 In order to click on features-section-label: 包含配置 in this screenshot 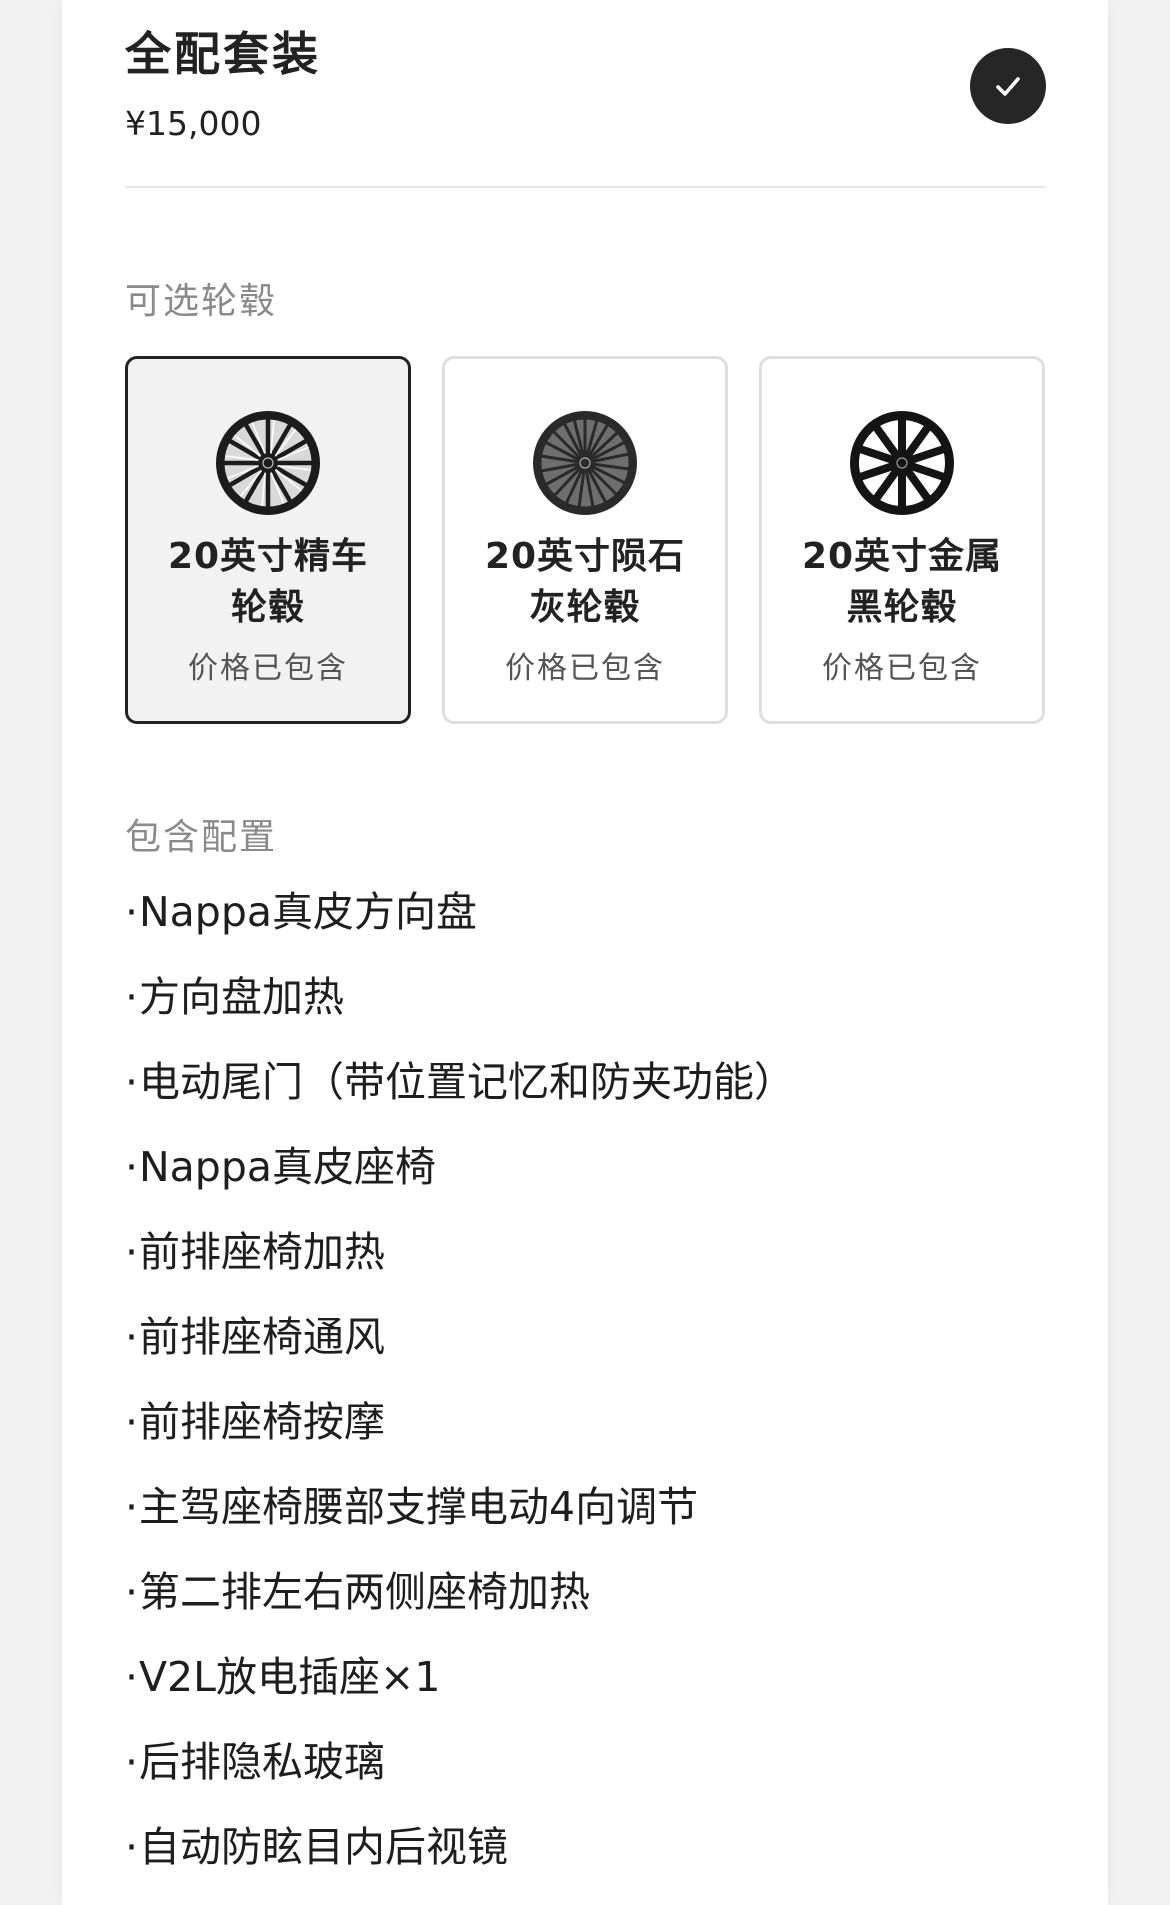, I will do `click(201, 837)`.